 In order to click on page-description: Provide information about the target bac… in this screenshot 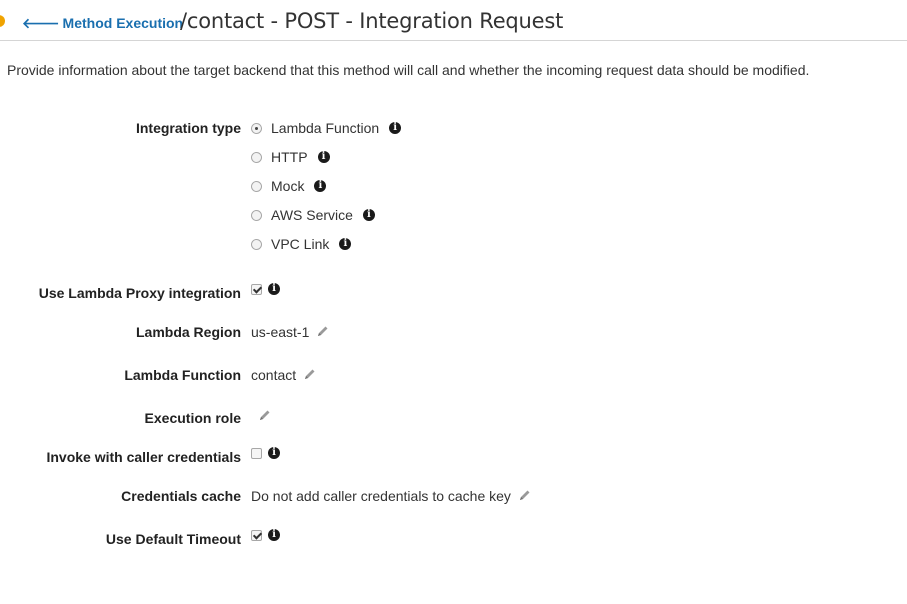, I will do `click(408, 70)`.